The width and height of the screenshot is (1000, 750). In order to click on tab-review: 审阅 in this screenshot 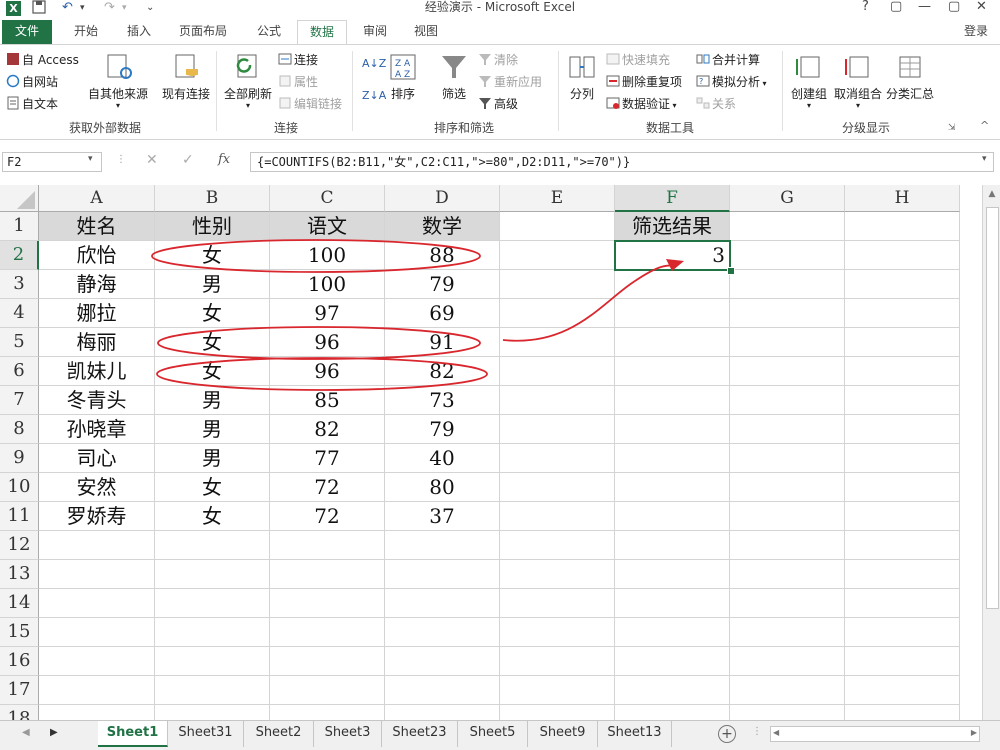, I will do `click(375, 32)`.